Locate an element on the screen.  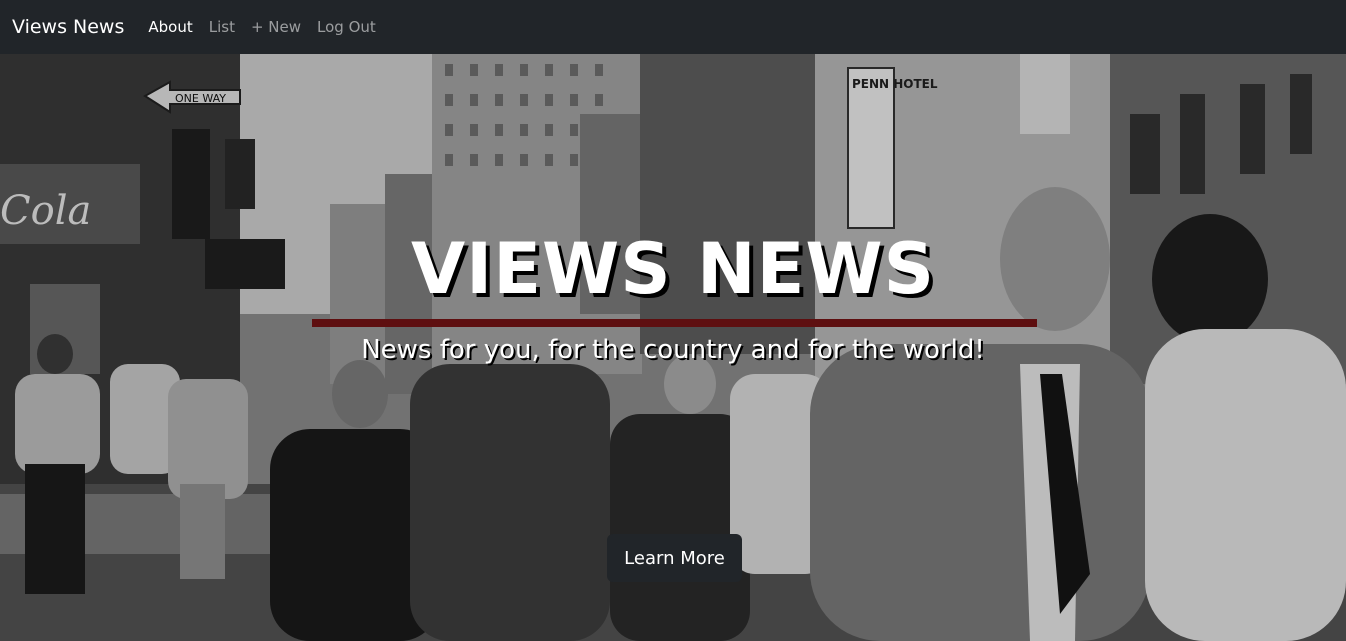
nav-new-link: + New is located at coordinates (276, 27).